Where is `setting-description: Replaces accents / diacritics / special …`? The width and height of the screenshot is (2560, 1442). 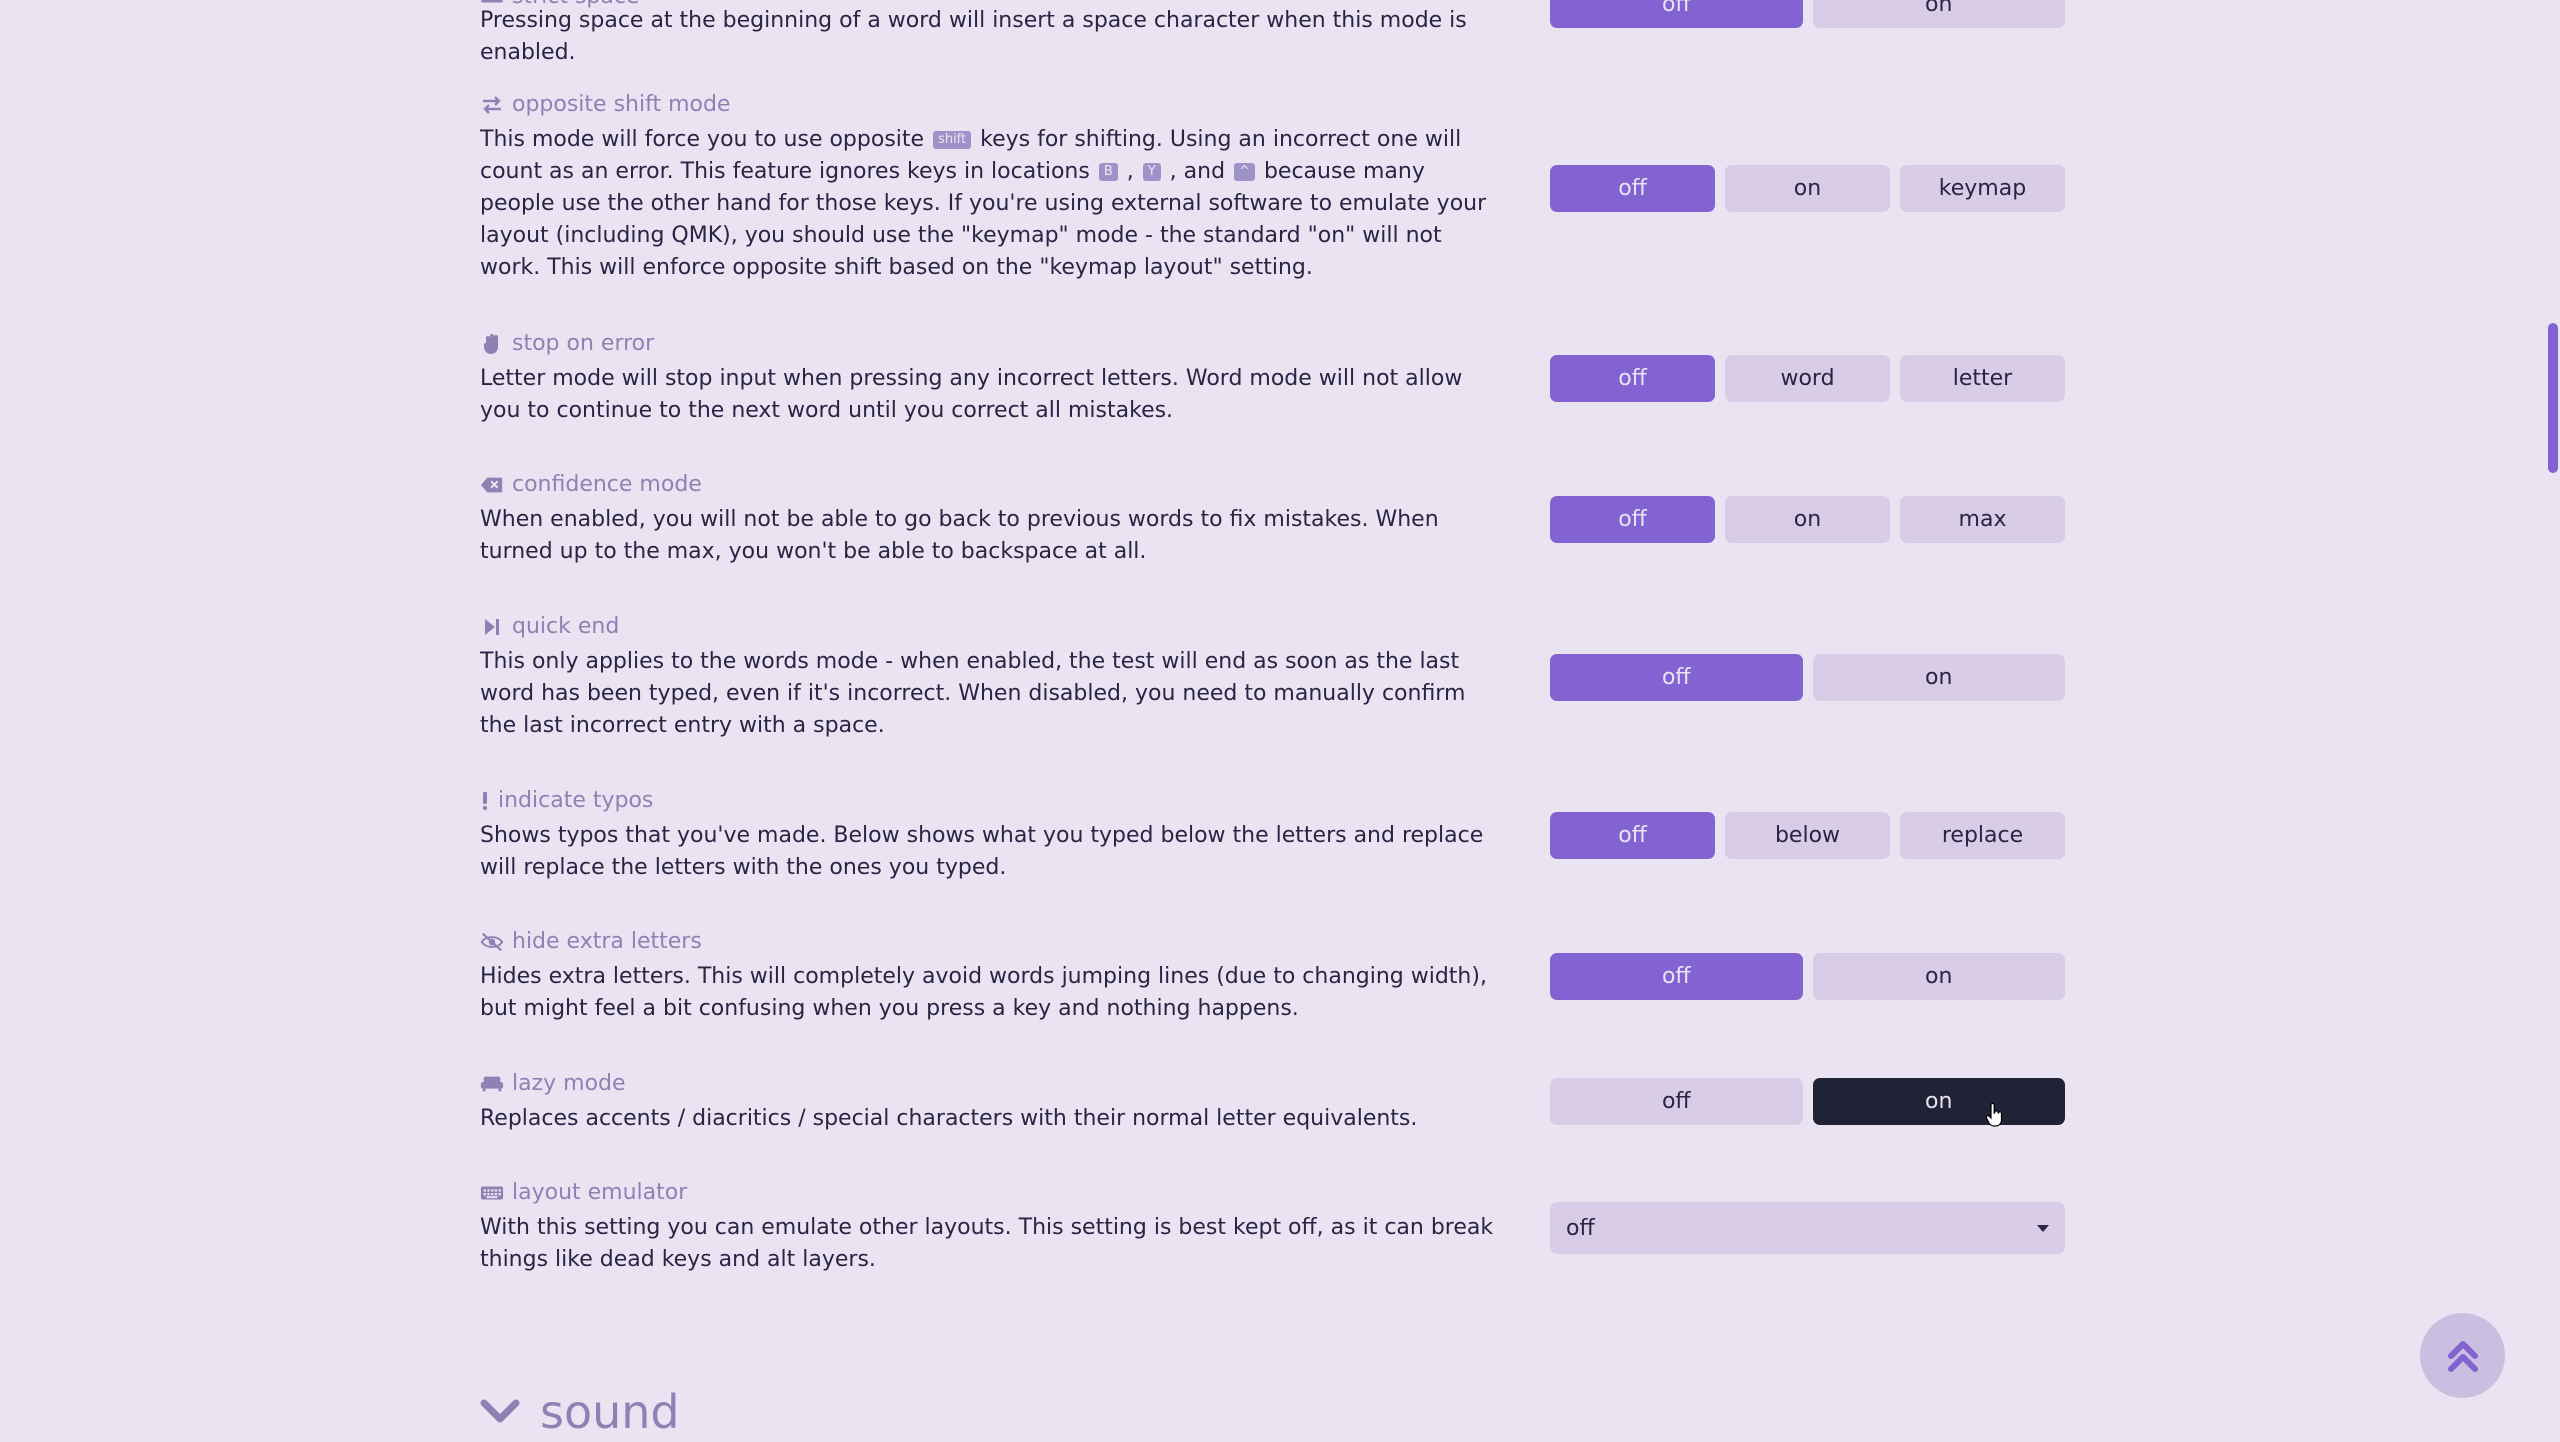 setting-description: Replaces accents / diacritics / special … is located at coordinates (949, 1118).